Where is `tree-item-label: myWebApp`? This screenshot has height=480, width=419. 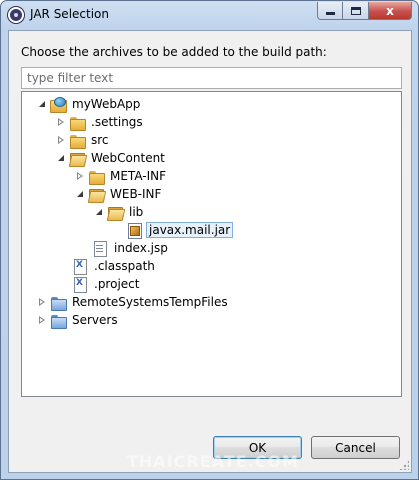
tree-item-label: myWebApp is located at coordinates (106, 104).